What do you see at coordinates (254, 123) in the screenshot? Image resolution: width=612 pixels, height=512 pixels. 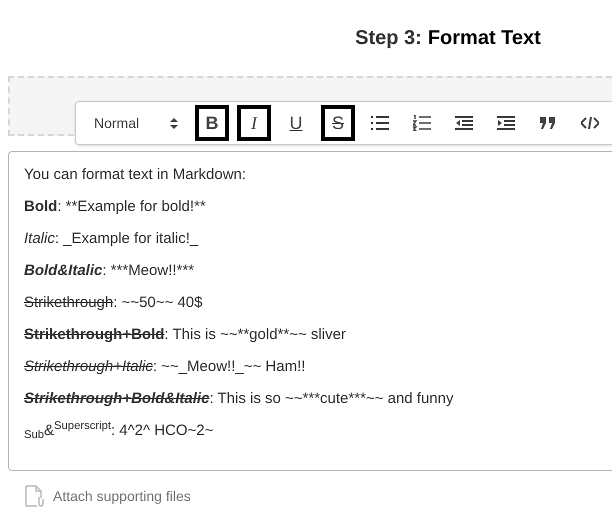 I see `italic-button: I` at bounding box center [254, 123].